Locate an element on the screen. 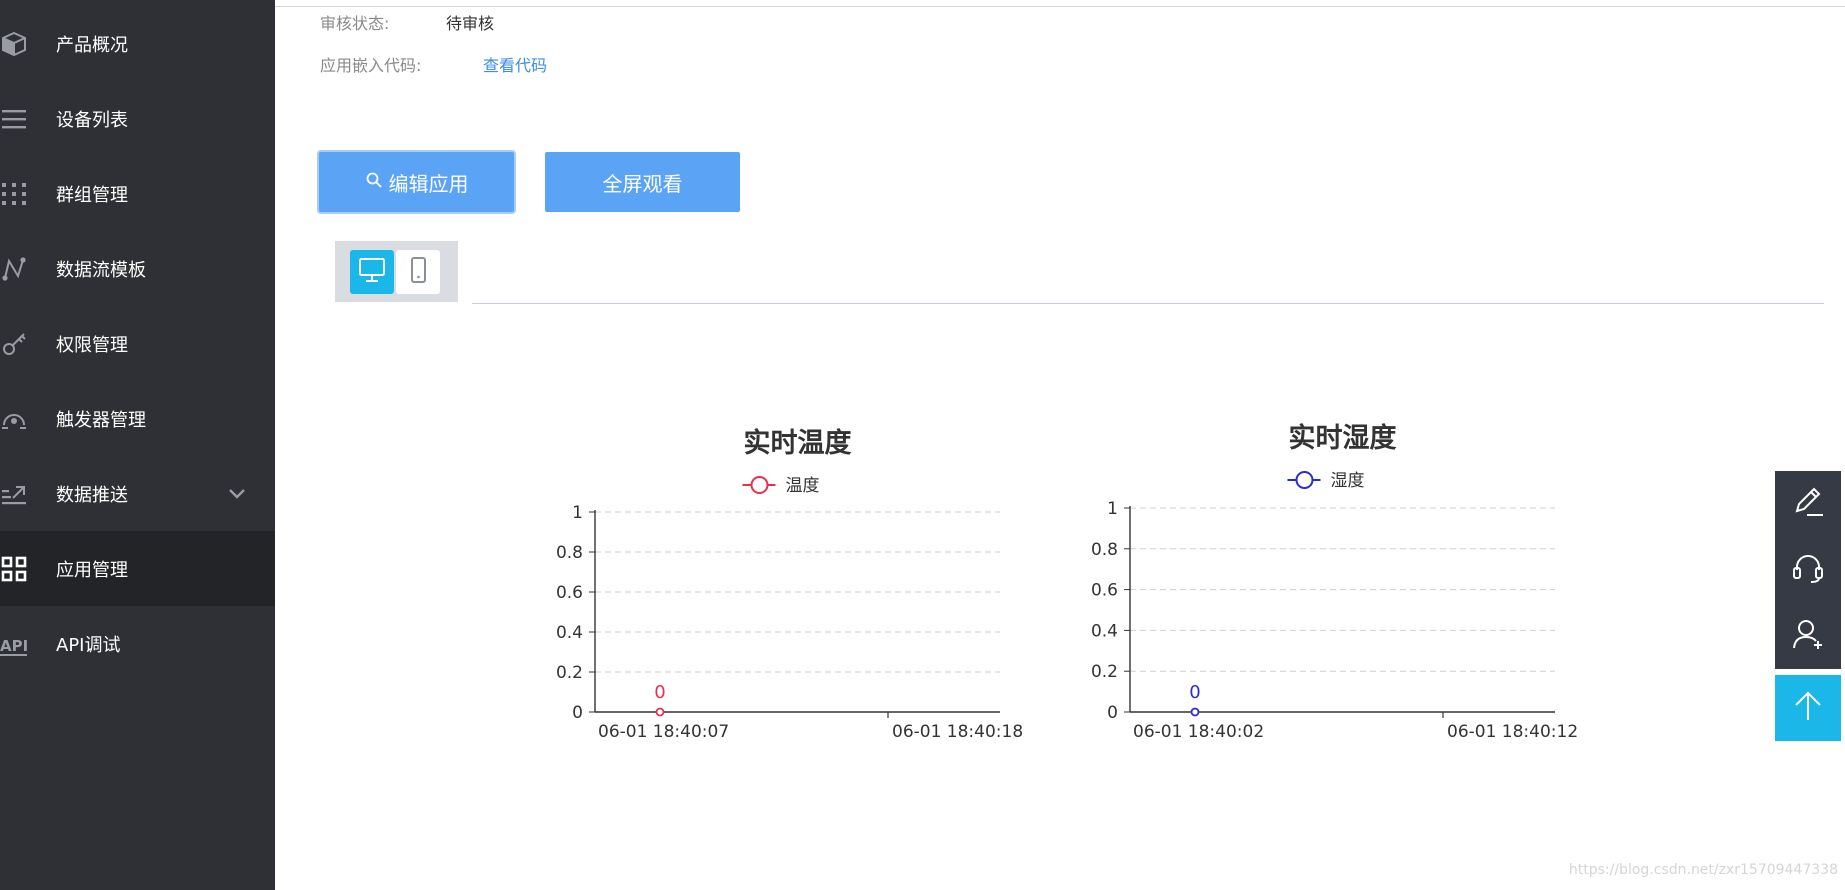 This screenshot has width=1845, height=890. desktop-view-toggle is located at coordinates (372, 272).